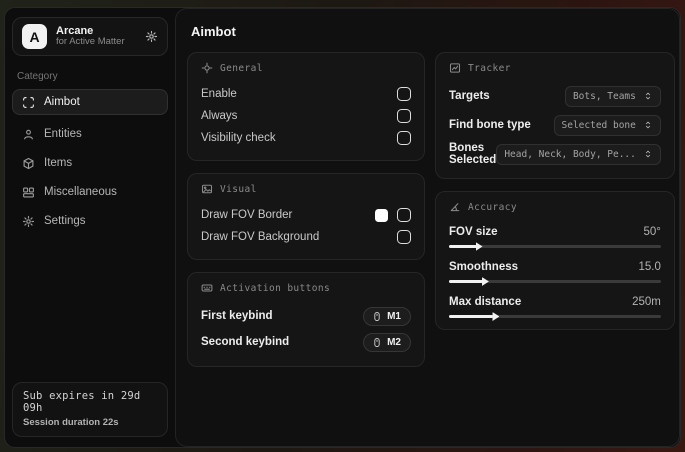 This screenshot has height=452, width=685. What do you see at coordinates (404, 237) in the screenshot?
I see `draw-fov-background-checkbox` at bounding box center [404, 237].